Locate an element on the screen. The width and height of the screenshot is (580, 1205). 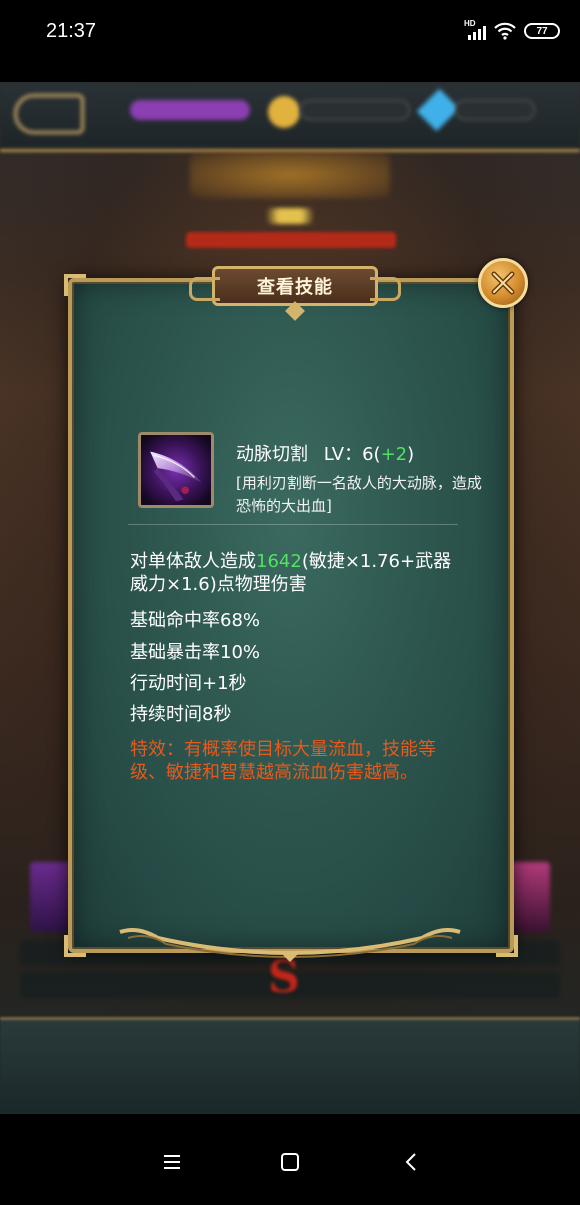
status-bar: 21:37 HD 77 is located at coordinates (290, 41).